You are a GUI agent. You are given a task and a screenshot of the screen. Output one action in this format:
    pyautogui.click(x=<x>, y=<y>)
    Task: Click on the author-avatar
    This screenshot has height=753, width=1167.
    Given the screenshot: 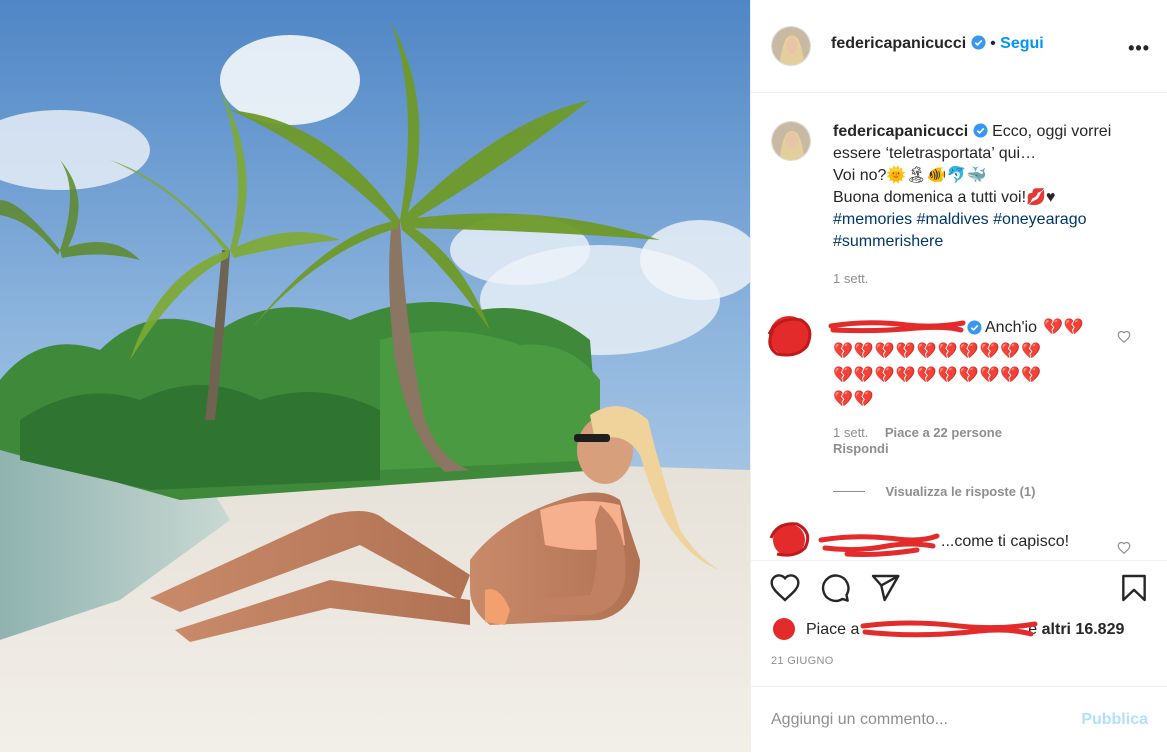 What is the action you would take?
    pyautogui.click(x=791, y=46)
    